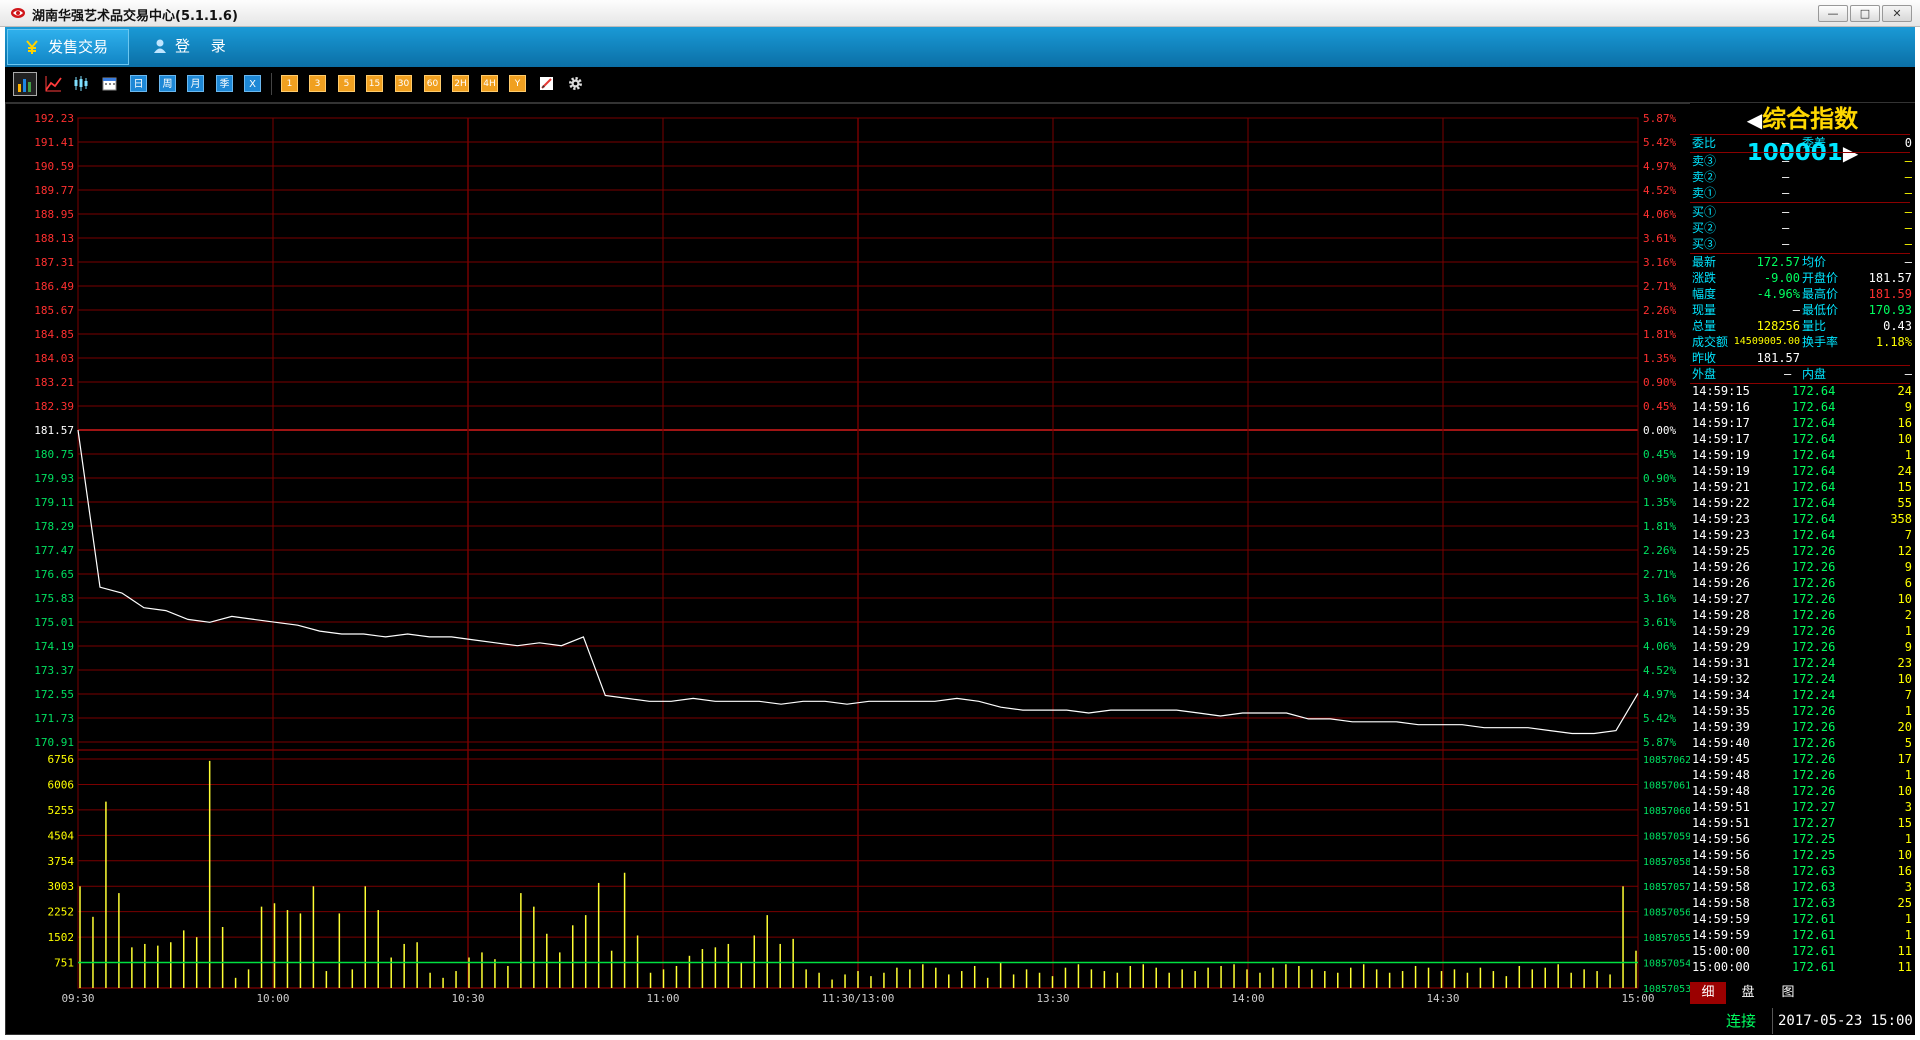  What do you see at coordinates (1748, 993) in the screenshot?
I see `tab-book: 盘` at bounding box center [1748, 993].